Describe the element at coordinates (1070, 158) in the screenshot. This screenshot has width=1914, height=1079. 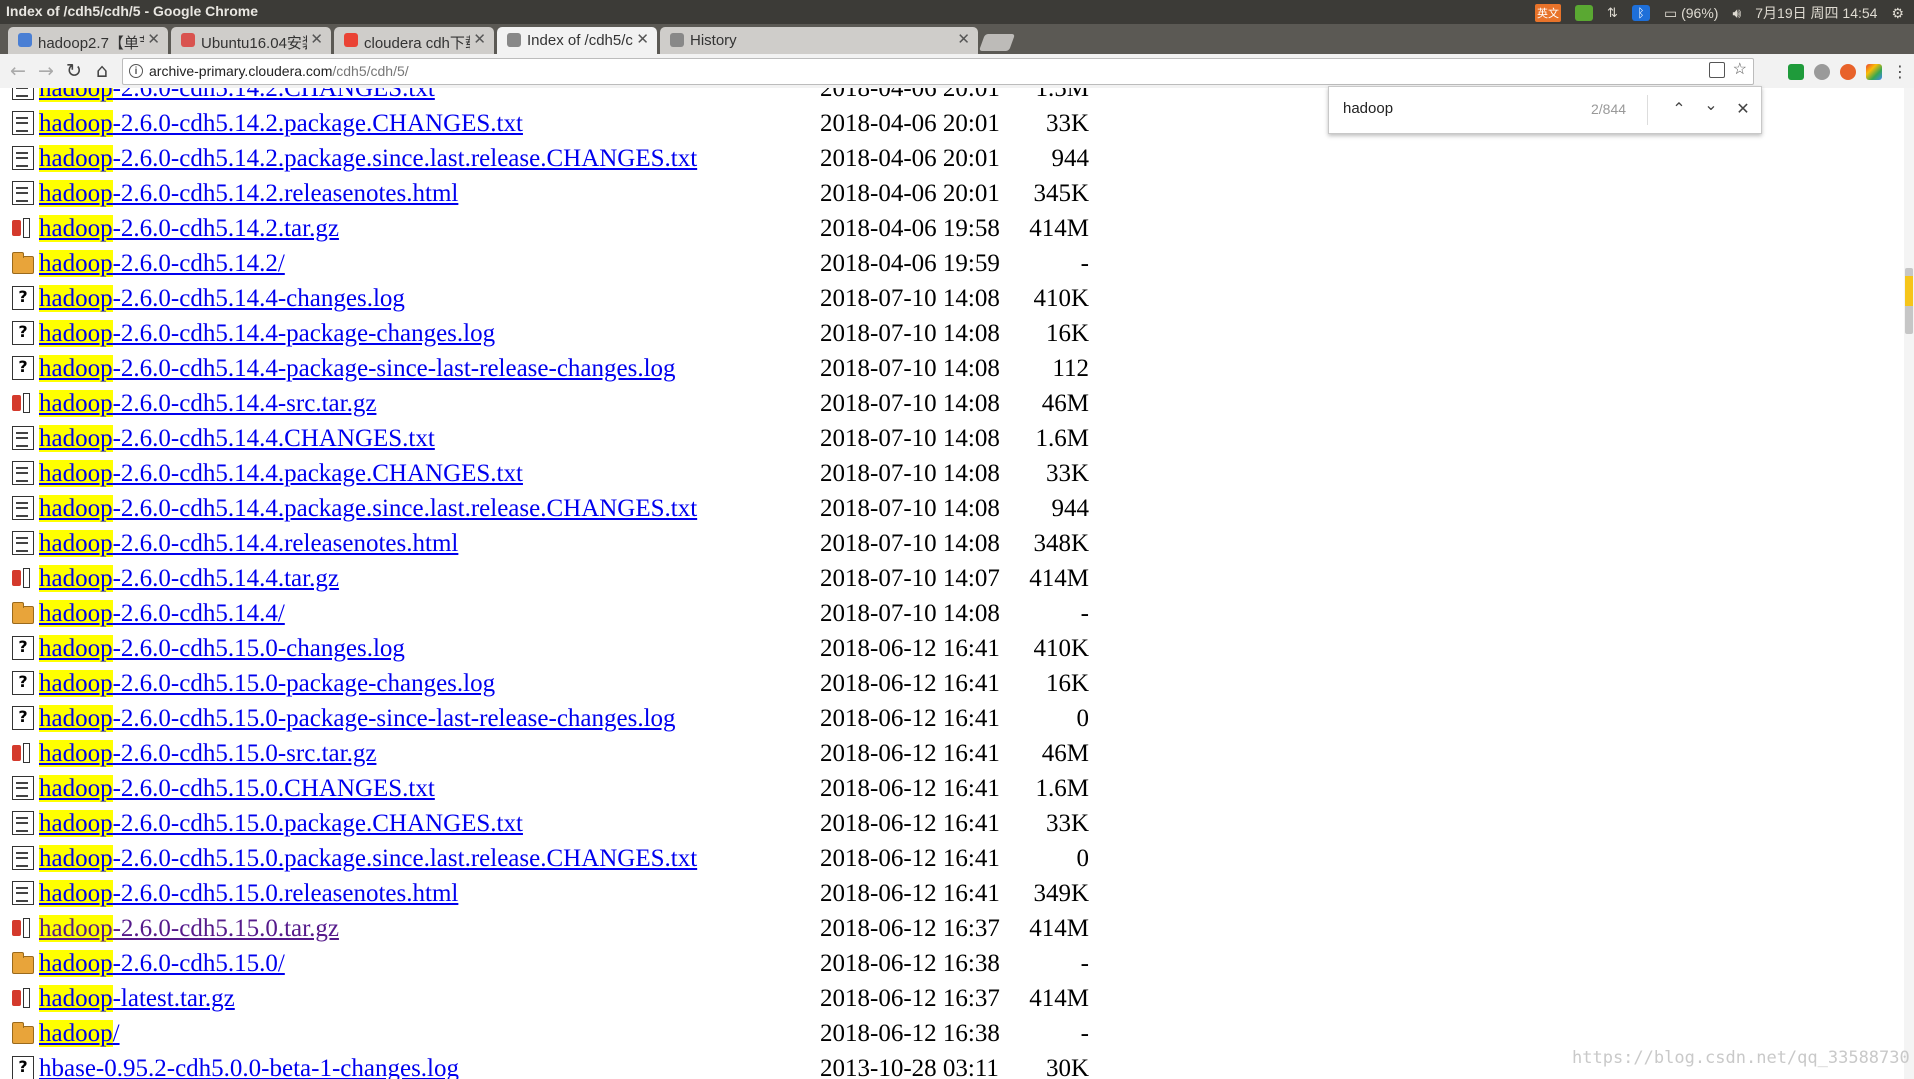
I see `file-size: 944` at that location.